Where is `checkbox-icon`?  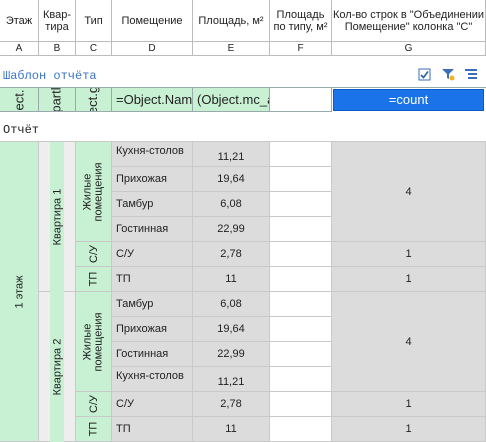 checkbox-icon is located at coordinates (424, 74).